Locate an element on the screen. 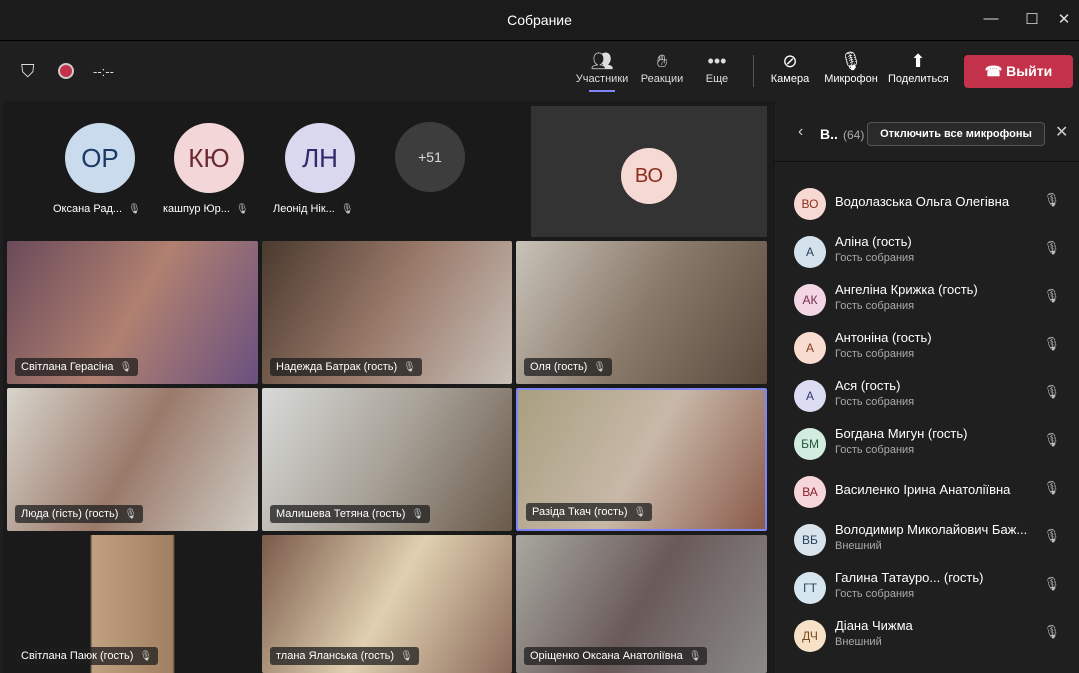 The height and width of the screenshot is (673, 1079). featured-tile: ВО is located at coordinates (649, 171).